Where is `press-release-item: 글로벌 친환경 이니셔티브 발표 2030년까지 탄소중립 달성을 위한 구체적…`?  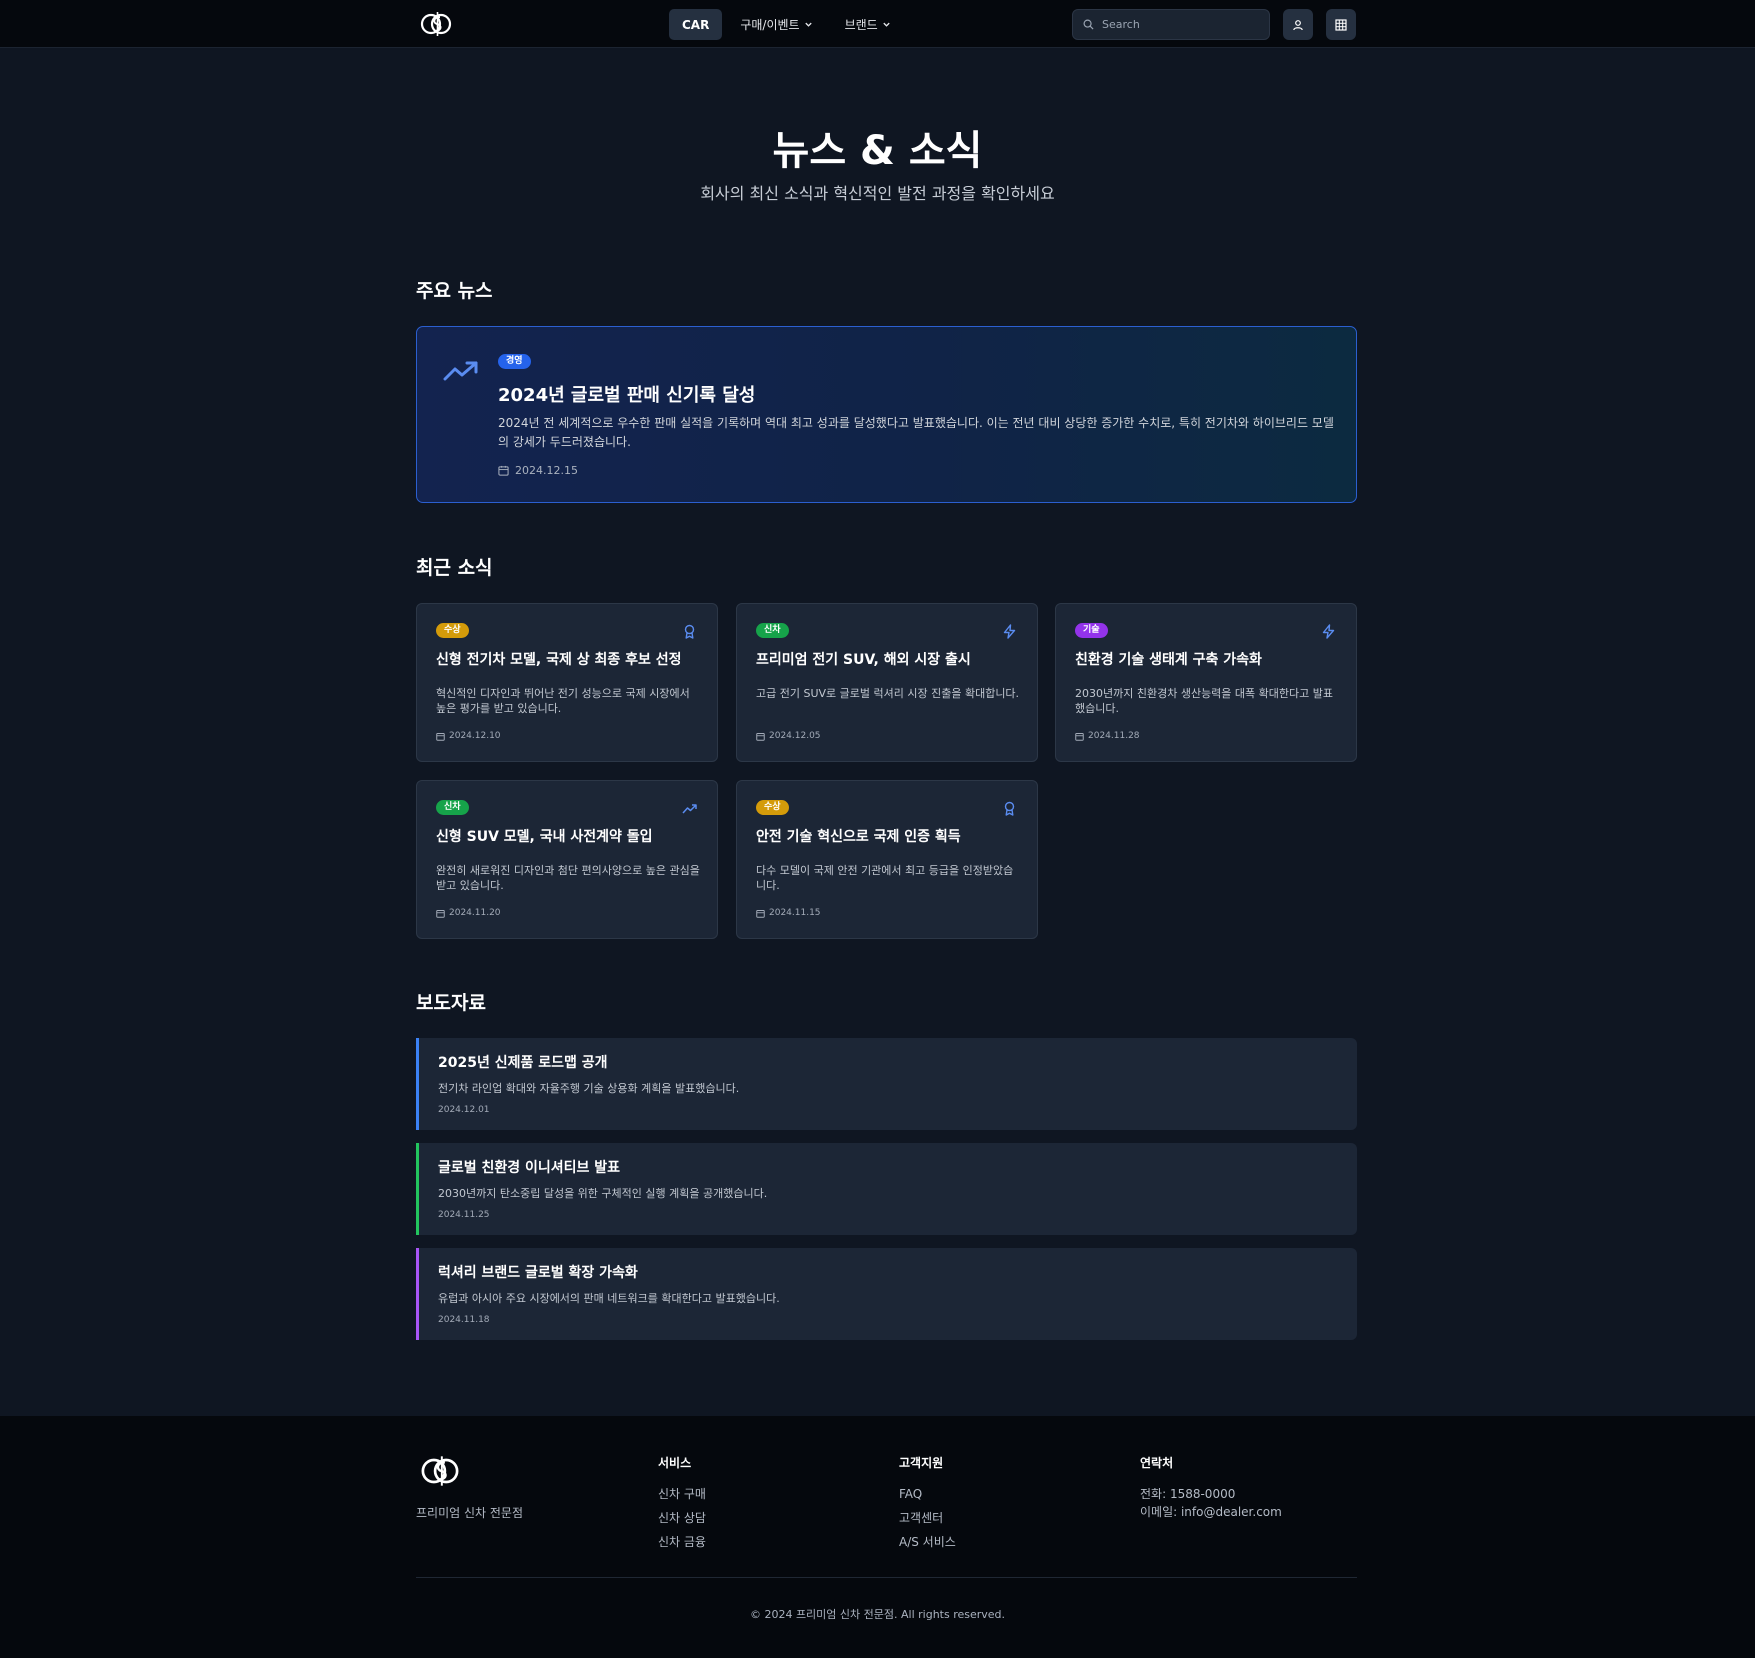 press-release-item: 글로벌 친환경 이니셔티브 발표 2030년까지 탄소중립 달성을 위한 구체적… is located at coordinates (886, 1189).